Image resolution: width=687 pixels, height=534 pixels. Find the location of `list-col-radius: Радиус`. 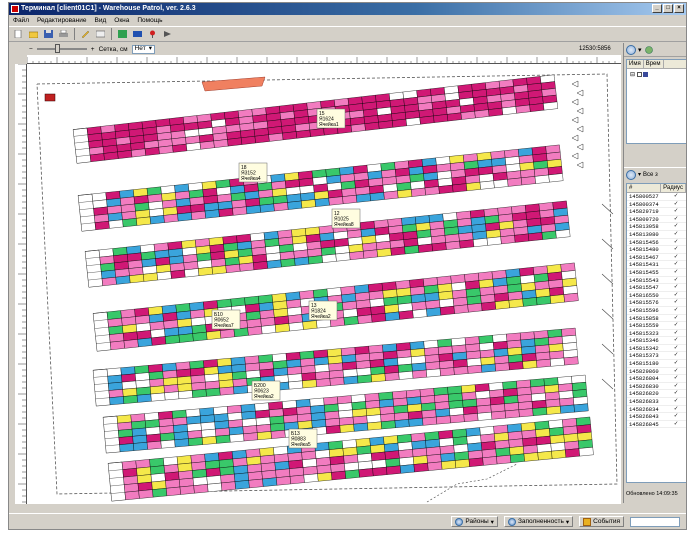

list-col-radius: Радиус is located at coordinates (673, 188).